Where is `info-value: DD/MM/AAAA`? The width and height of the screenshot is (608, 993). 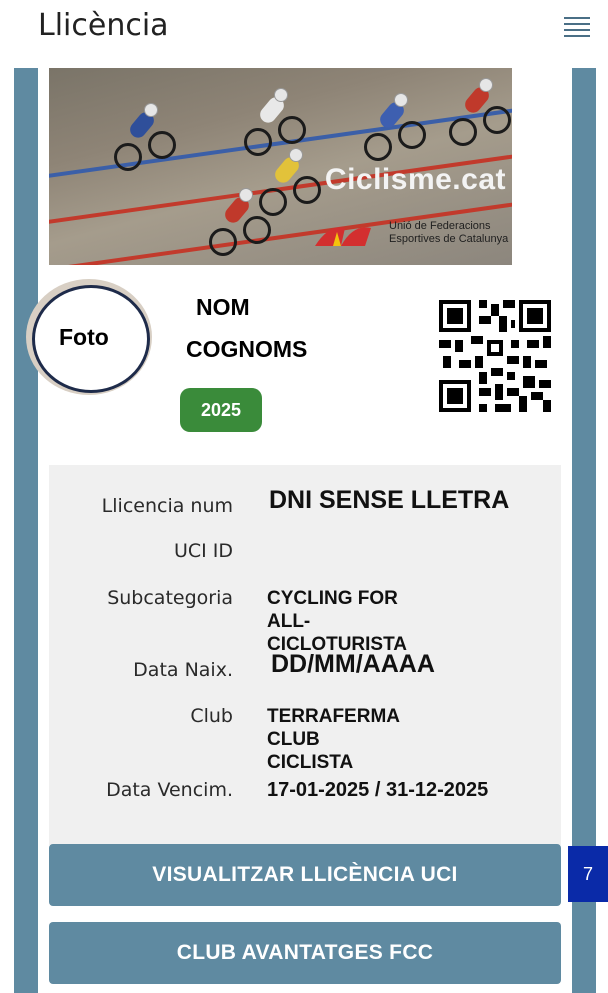 info-value: DD/MM/AAAA is located at coordinates (353, 664).